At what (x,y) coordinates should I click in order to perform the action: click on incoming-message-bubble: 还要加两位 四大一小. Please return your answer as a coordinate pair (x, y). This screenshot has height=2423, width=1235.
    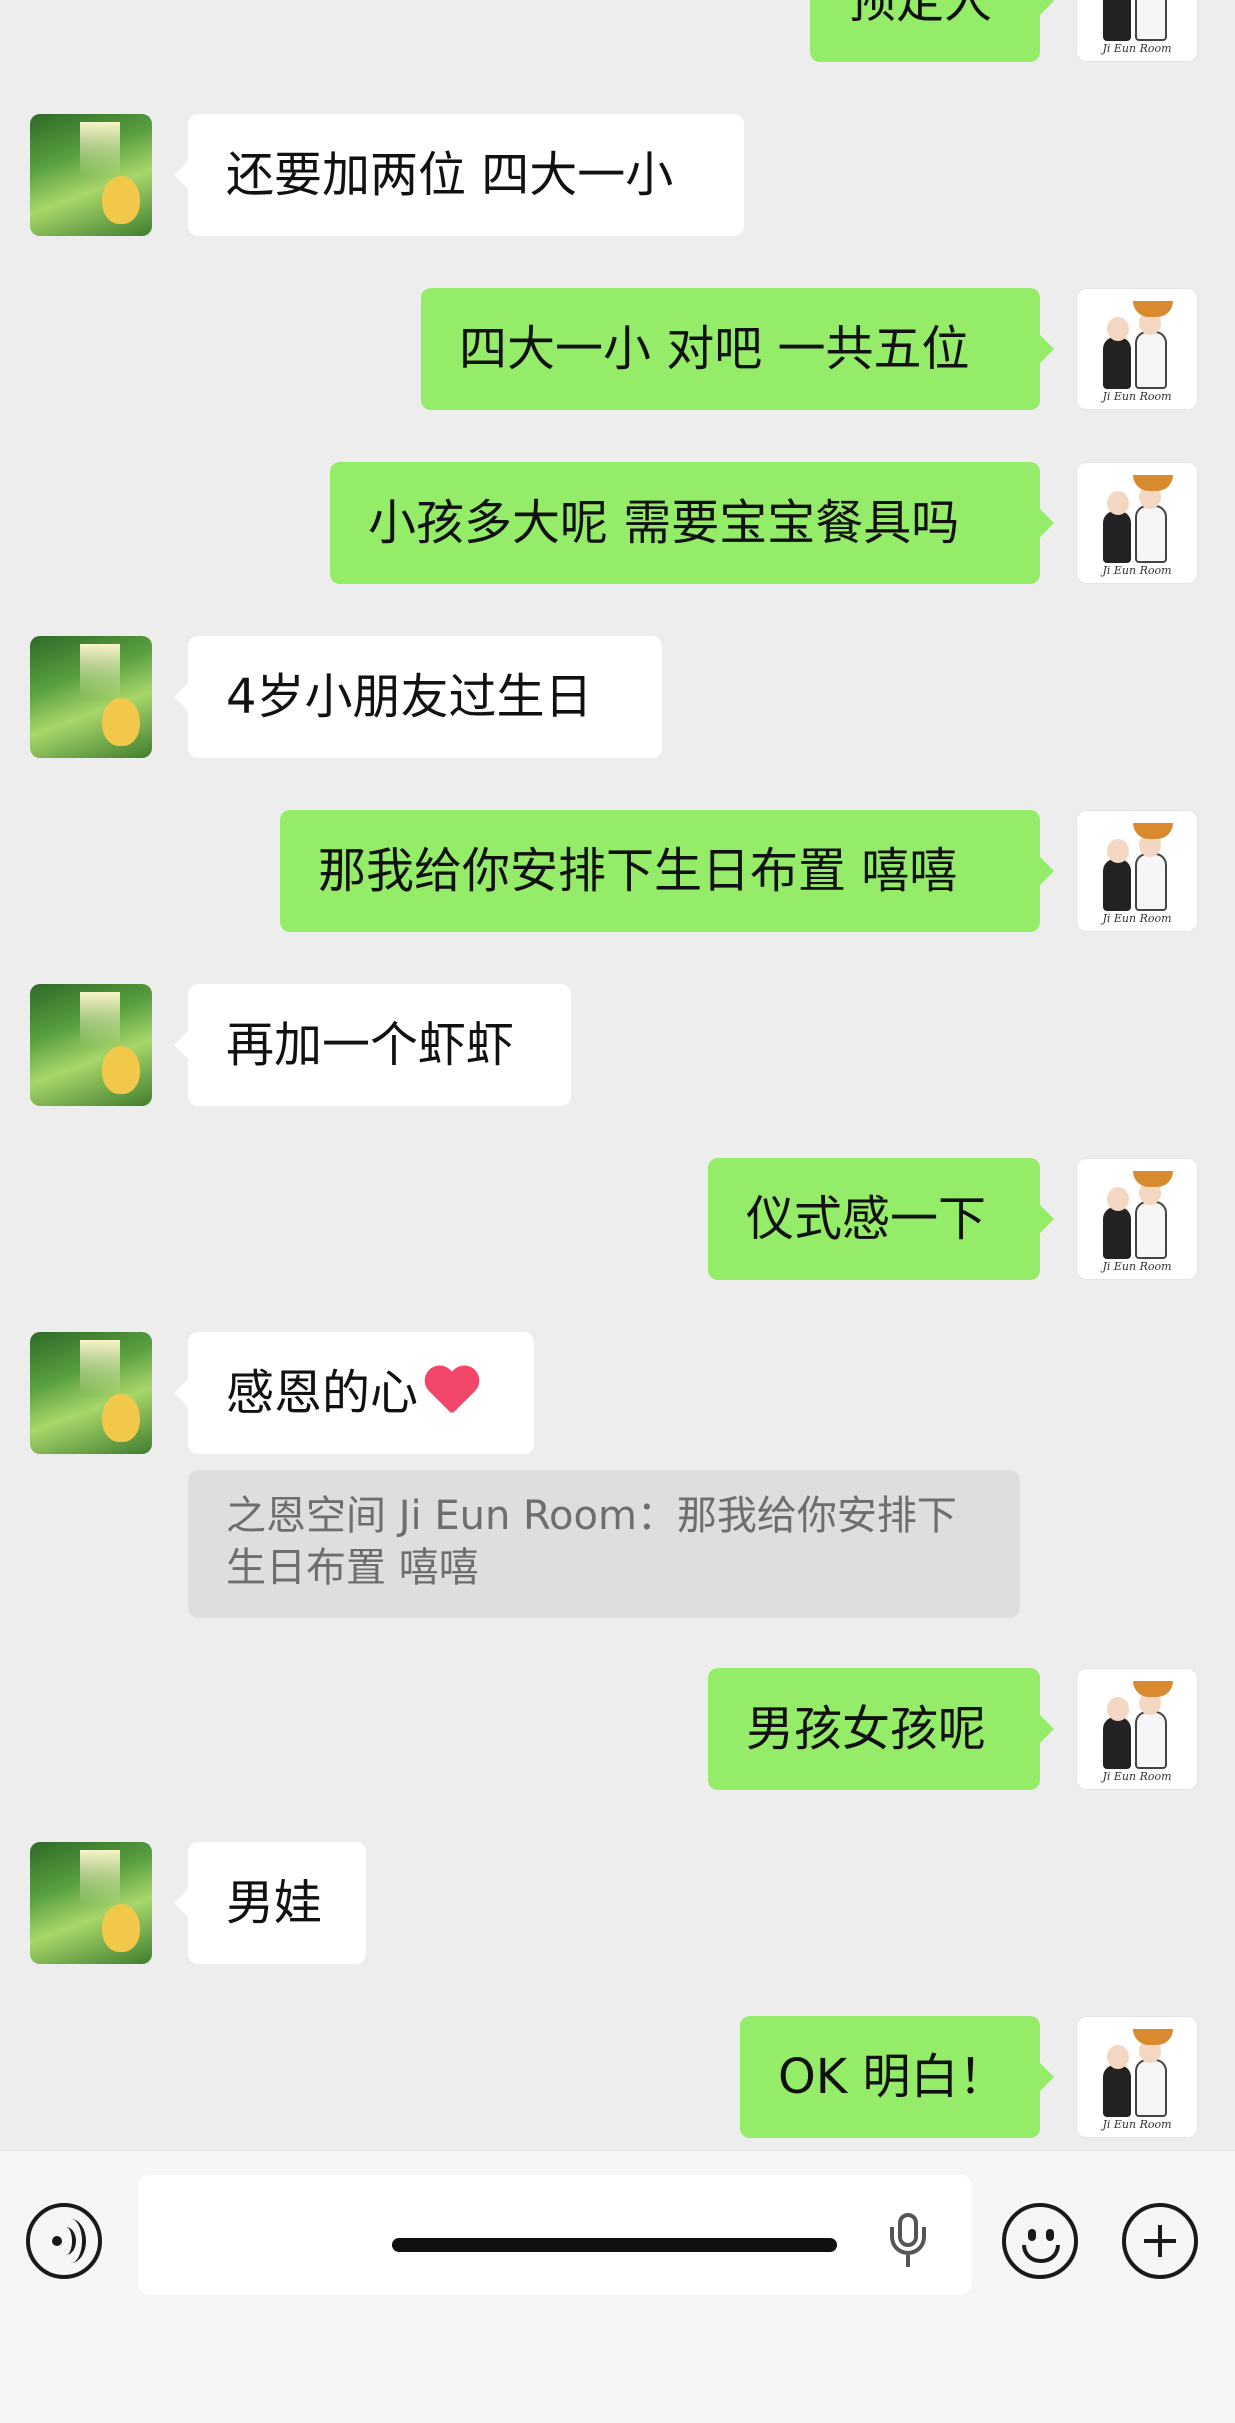
    Looking at the image, I should click on (459, 175).